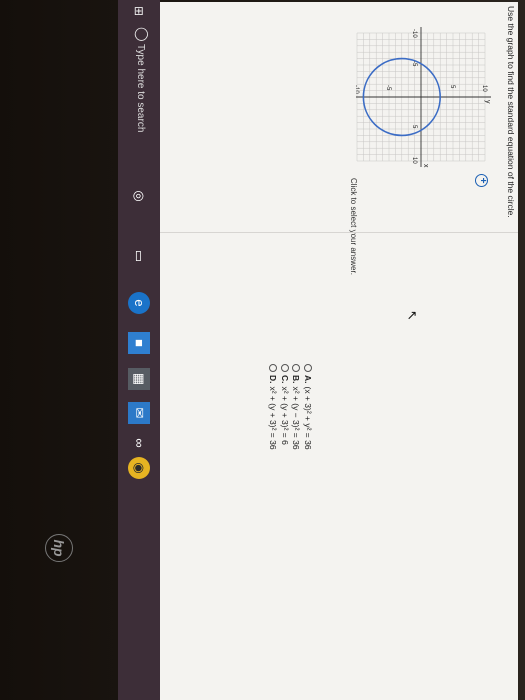 The image size is (525, 700). Describe the element at coordinates (296, 379) in the screenshot. I see `choice-letter: B.` at that location.